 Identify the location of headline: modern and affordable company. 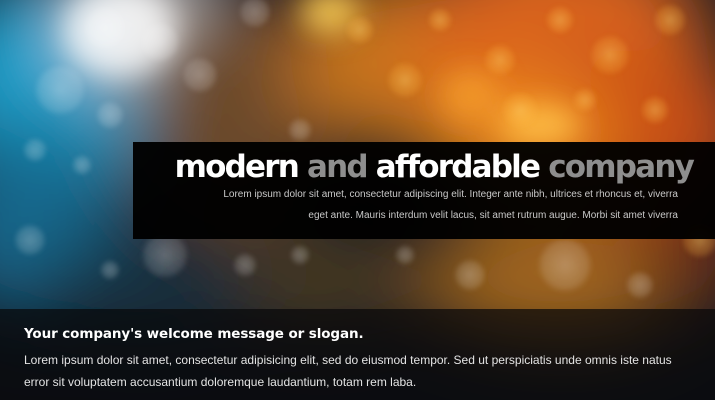
(429, 167).